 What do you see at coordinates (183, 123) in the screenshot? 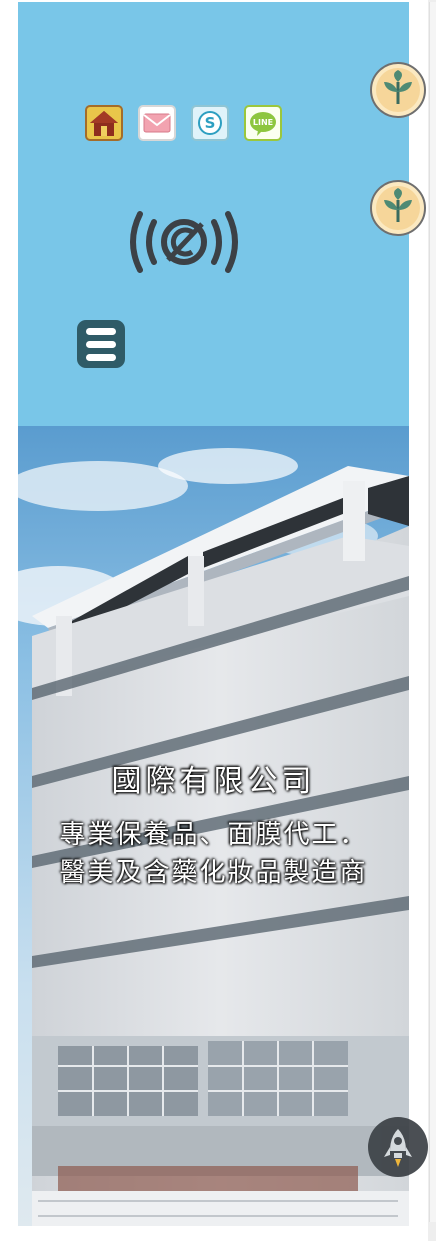
I see `social-links: S LINE` at bounding box center [183, 123].